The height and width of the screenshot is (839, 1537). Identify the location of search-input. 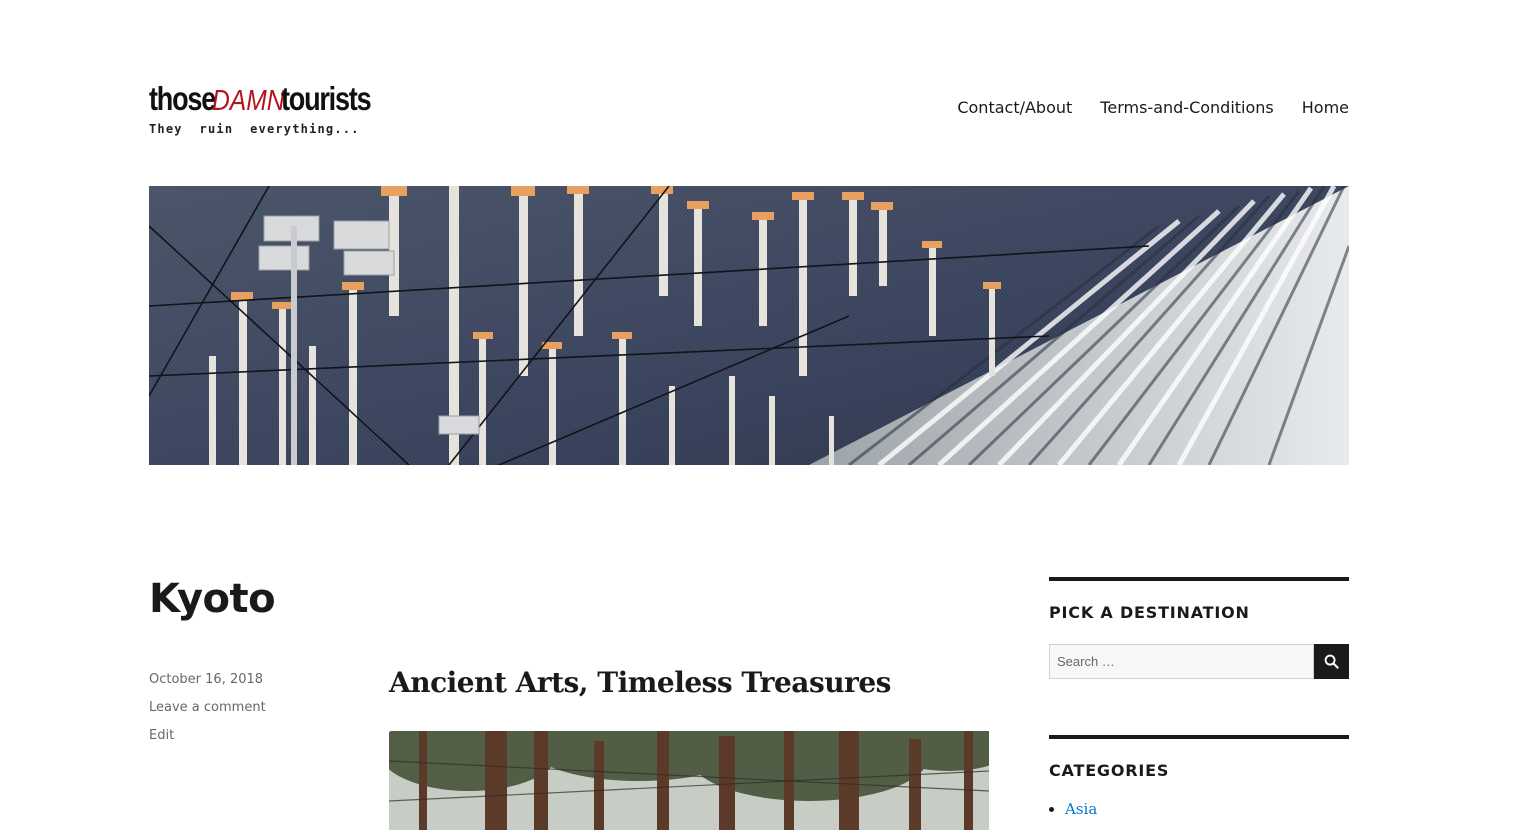
(1181, 661).